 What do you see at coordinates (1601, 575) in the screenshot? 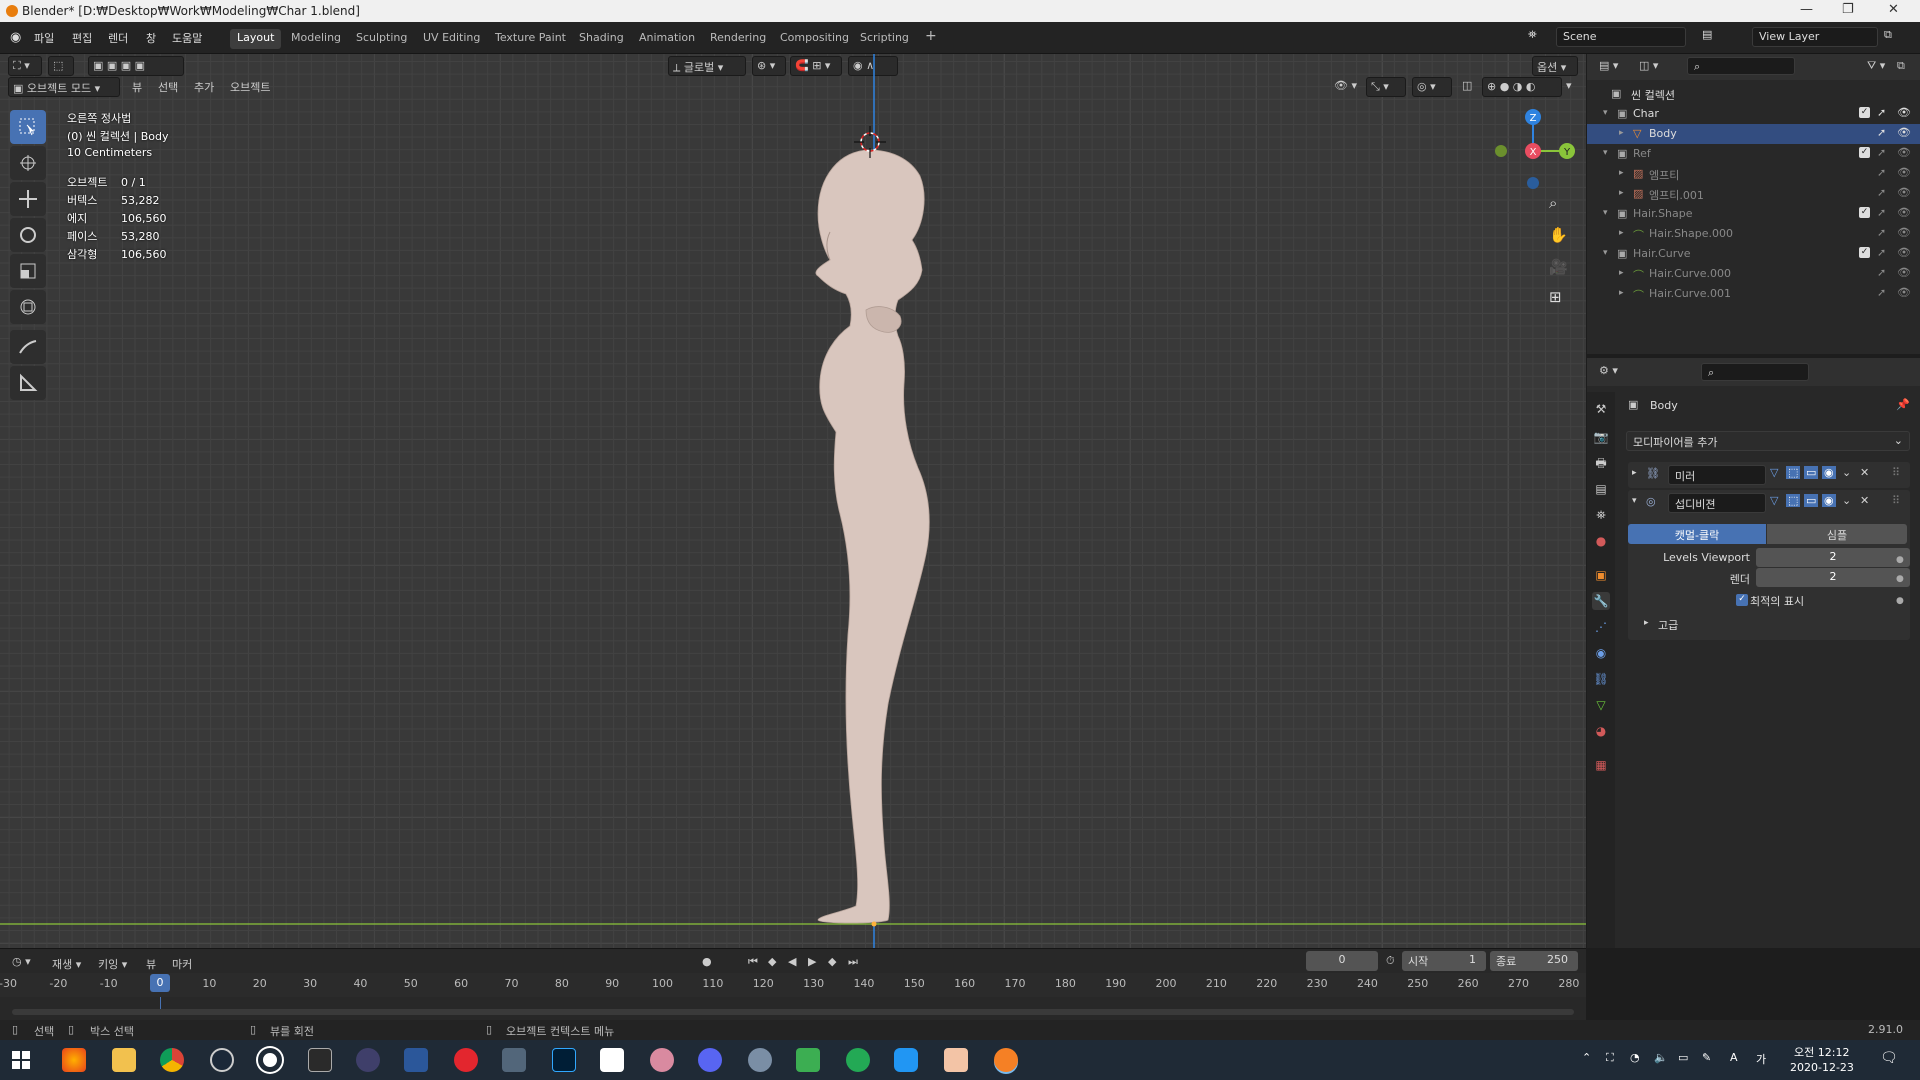
I see `object-tab-icon: ▣` at bounding box center [1601, 575].